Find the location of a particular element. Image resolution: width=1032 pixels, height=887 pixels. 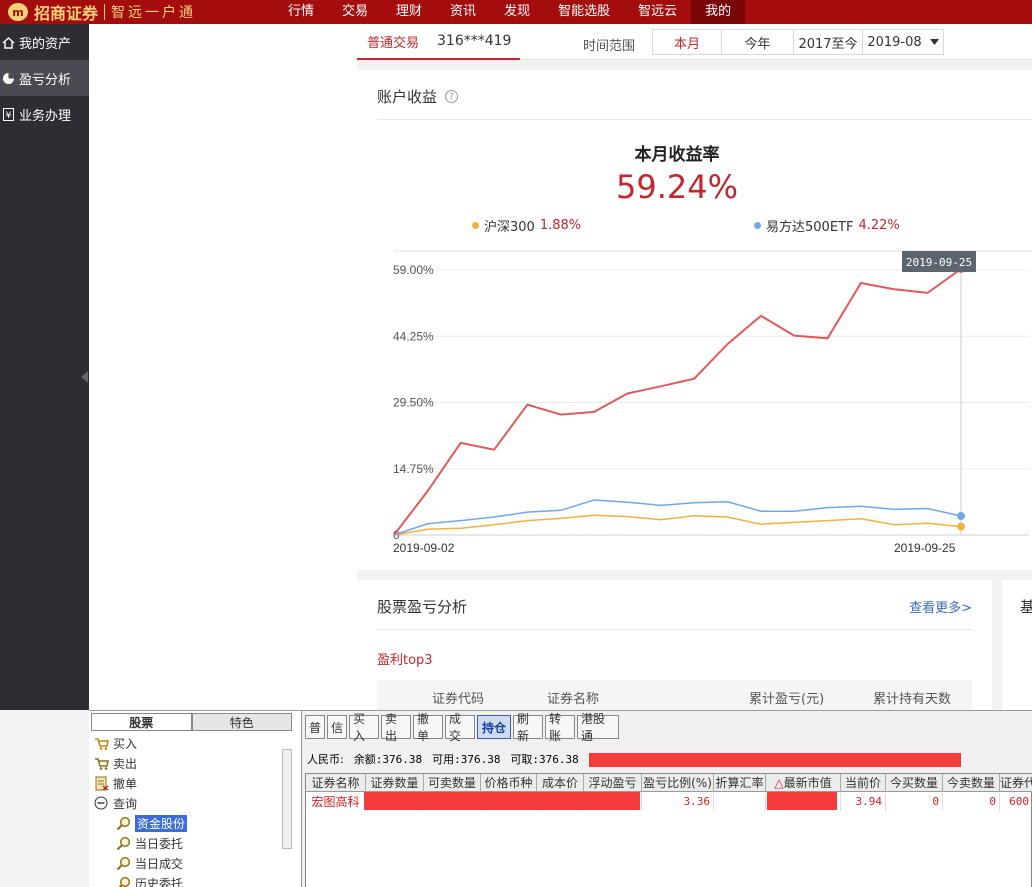

nav-item-wealth: 理财 is located at coordinates (409, 12).